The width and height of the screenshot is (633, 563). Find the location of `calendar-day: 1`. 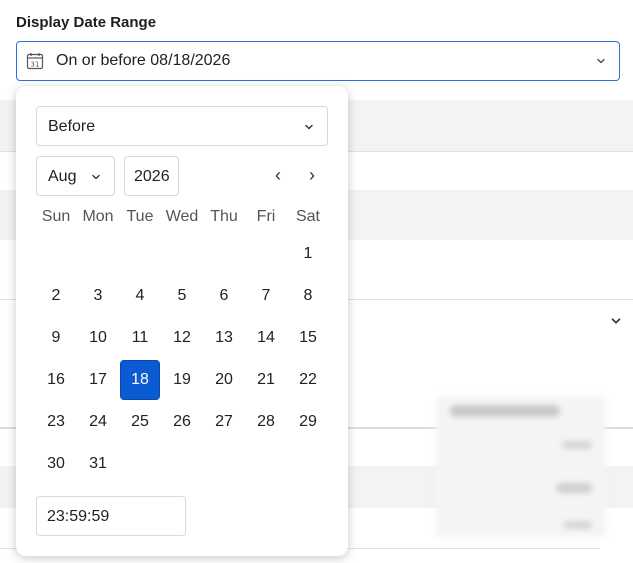

calendar-day: 1 is located at coordinates (308, 254).